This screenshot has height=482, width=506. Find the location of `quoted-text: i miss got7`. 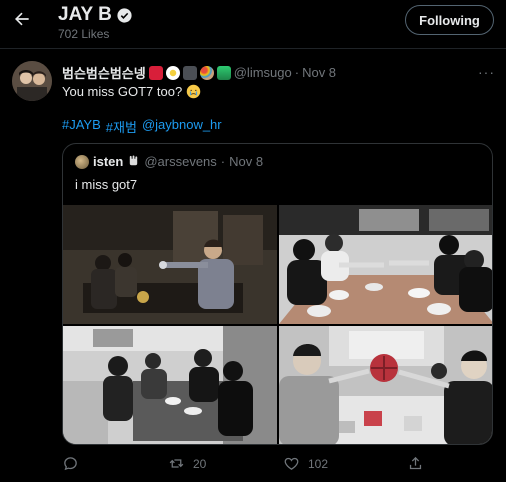

quoted-text: i miss got7 is located at coordinates (106, 184).